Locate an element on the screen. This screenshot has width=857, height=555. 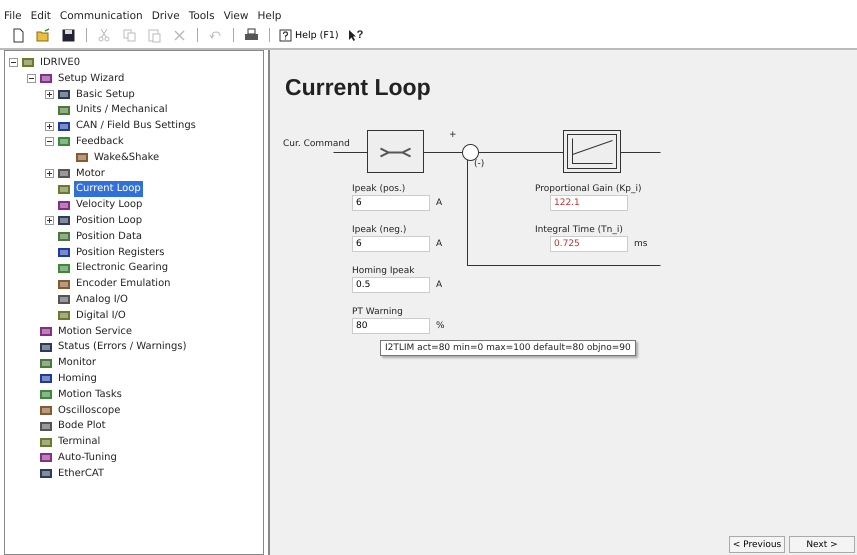
field-label: Ipeak (neg.) is located at coordinates (380, 230).